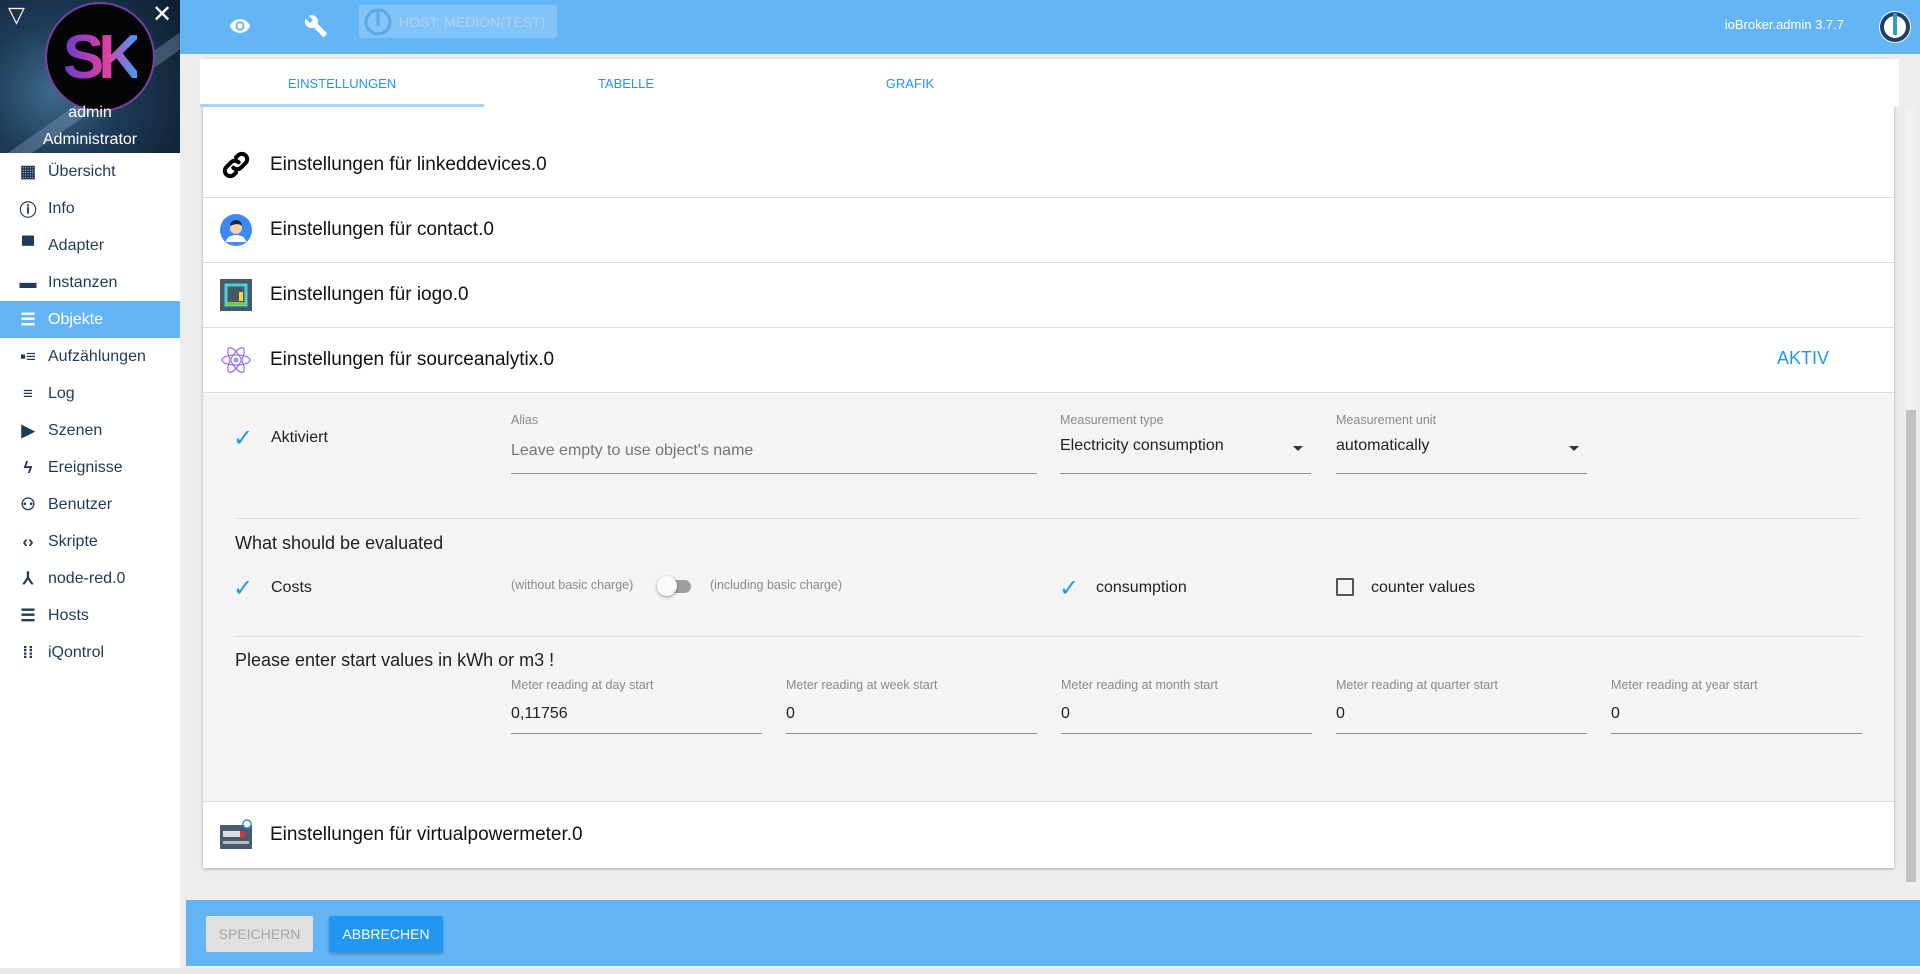 The image size is (1920, 974). I want to click on adapter-row-virtualpowermeter: Einstellungen für virtualpowermeter.0, so click(1048, 834).